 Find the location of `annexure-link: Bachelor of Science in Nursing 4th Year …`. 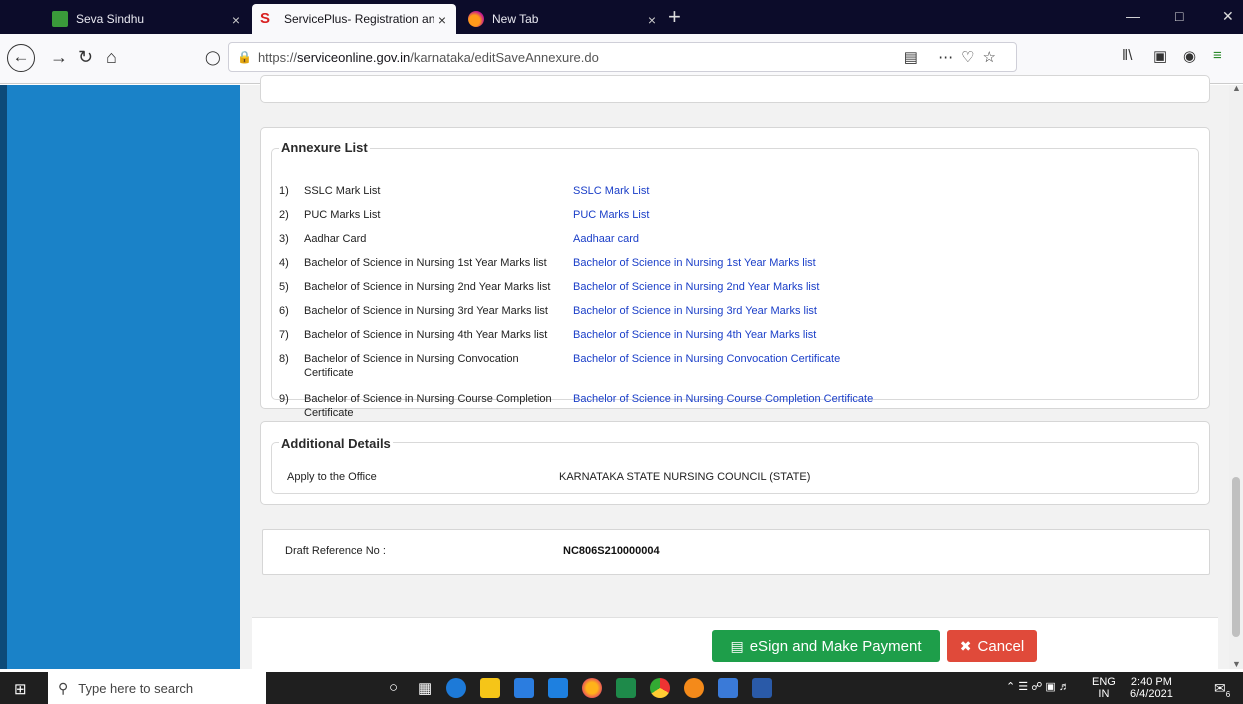

annexure-link: Bachelor of Science in Nursing 4th Year … is located at coordinates (694, 335).